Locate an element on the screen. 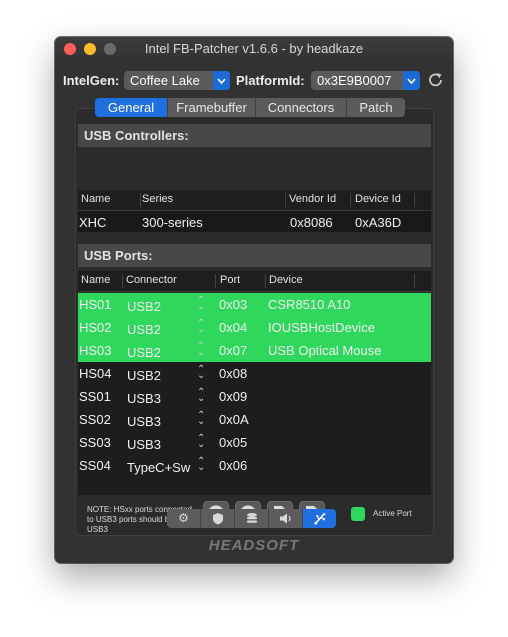  intelgen-value: Coffee Lake is located at coordinates (165, 80).